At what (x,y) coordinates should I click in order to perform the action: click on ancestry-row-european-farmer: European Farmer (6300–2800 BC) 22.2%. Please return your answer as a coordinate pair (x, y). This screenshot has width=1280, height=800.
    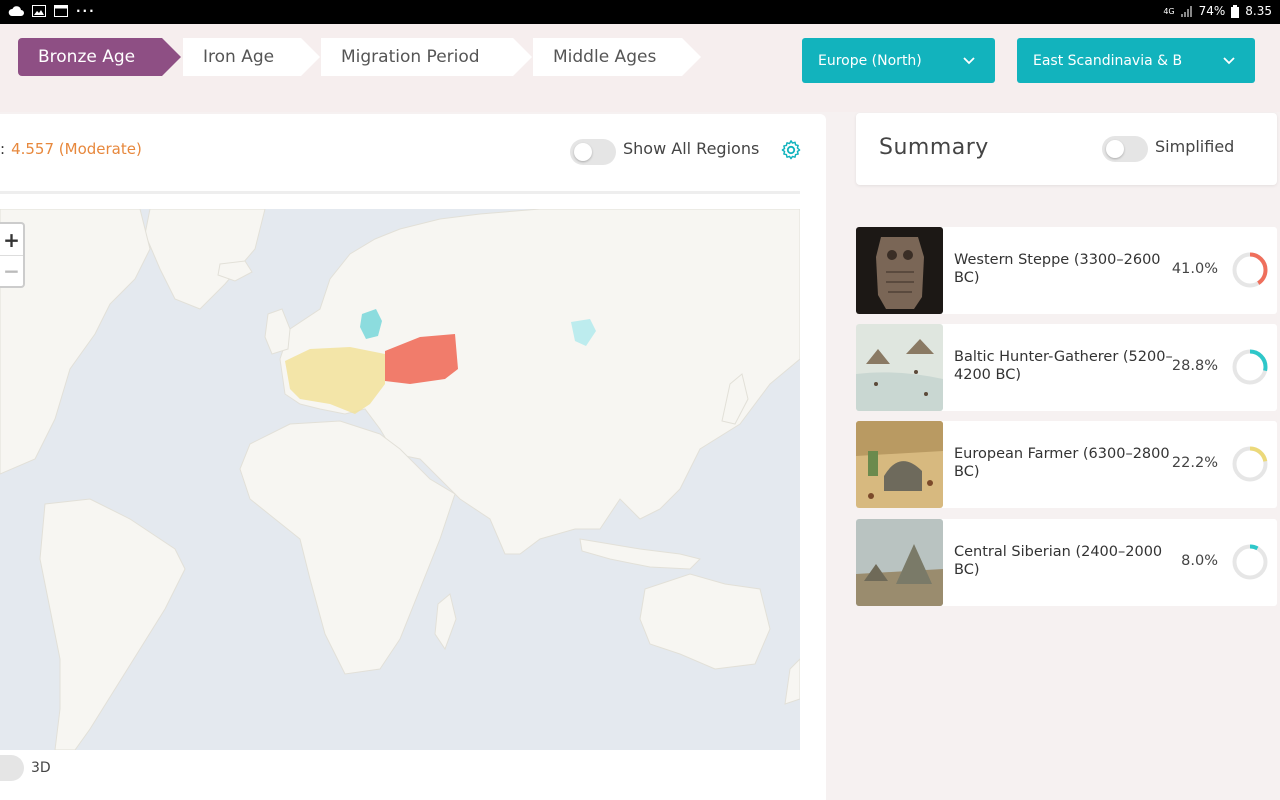
    Looking at the image, I should click on (1066, 464).